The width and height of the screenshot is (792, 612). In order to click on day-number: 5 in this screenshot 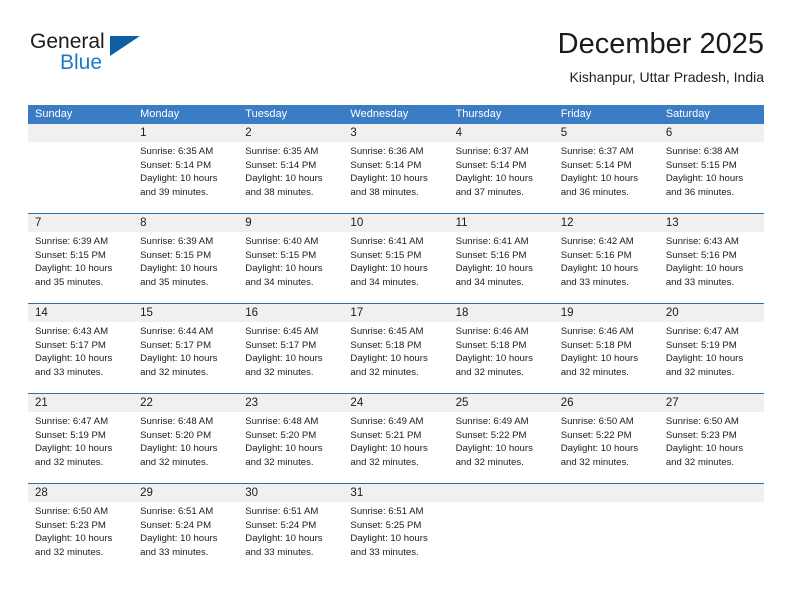, I will do `click(606, 133)`.